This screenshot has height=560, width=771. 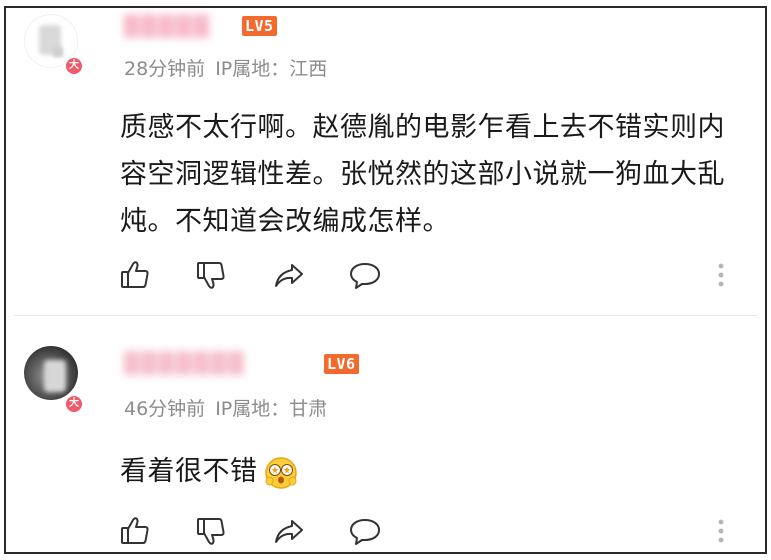 I want to click on comment-text: 看着很不错, so click(x=189, y=471).